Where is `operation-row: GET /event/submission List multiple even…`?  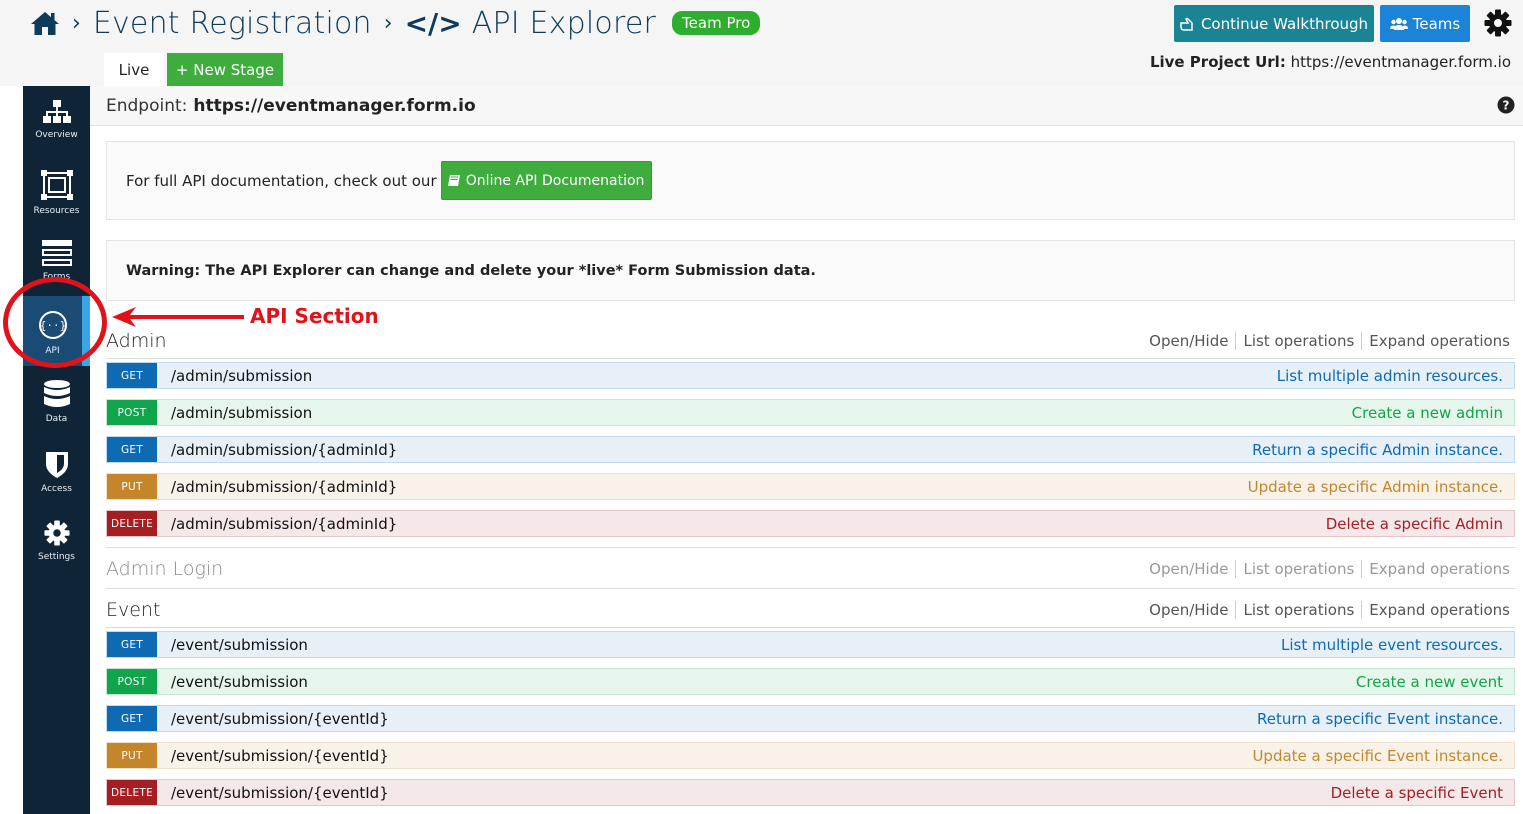 operation-row: GET /event/submission List multiple even… is located at coordinates (810, 644).